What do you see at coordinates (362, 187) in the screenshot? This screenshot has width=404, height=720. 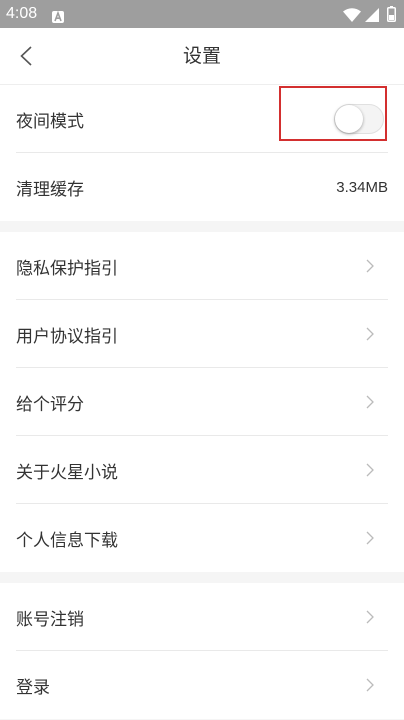 I see `cache-size-value: 3.34MB` at bounding box center [362, 187].